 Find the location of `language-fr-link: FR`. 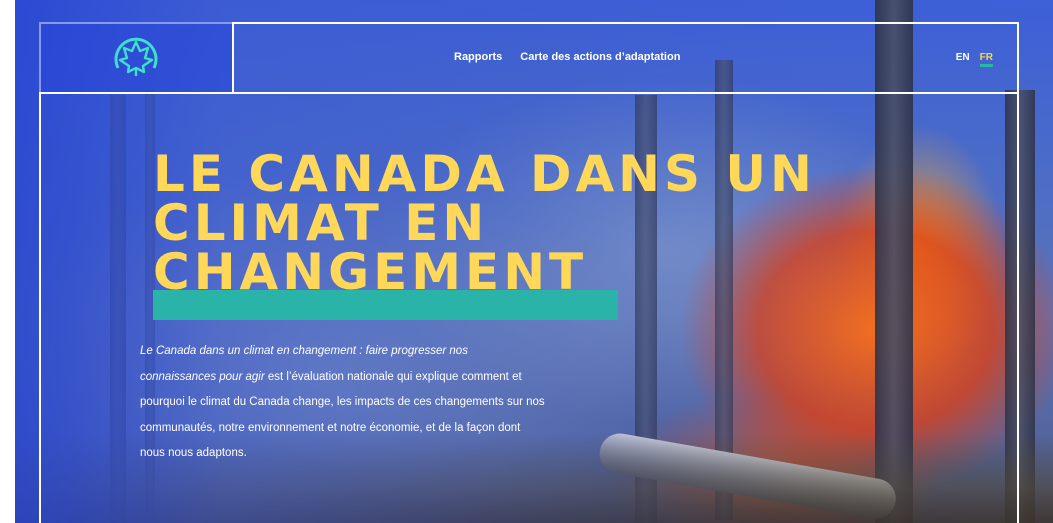

language-fr-link: FR is located at coordinates (986, 59).